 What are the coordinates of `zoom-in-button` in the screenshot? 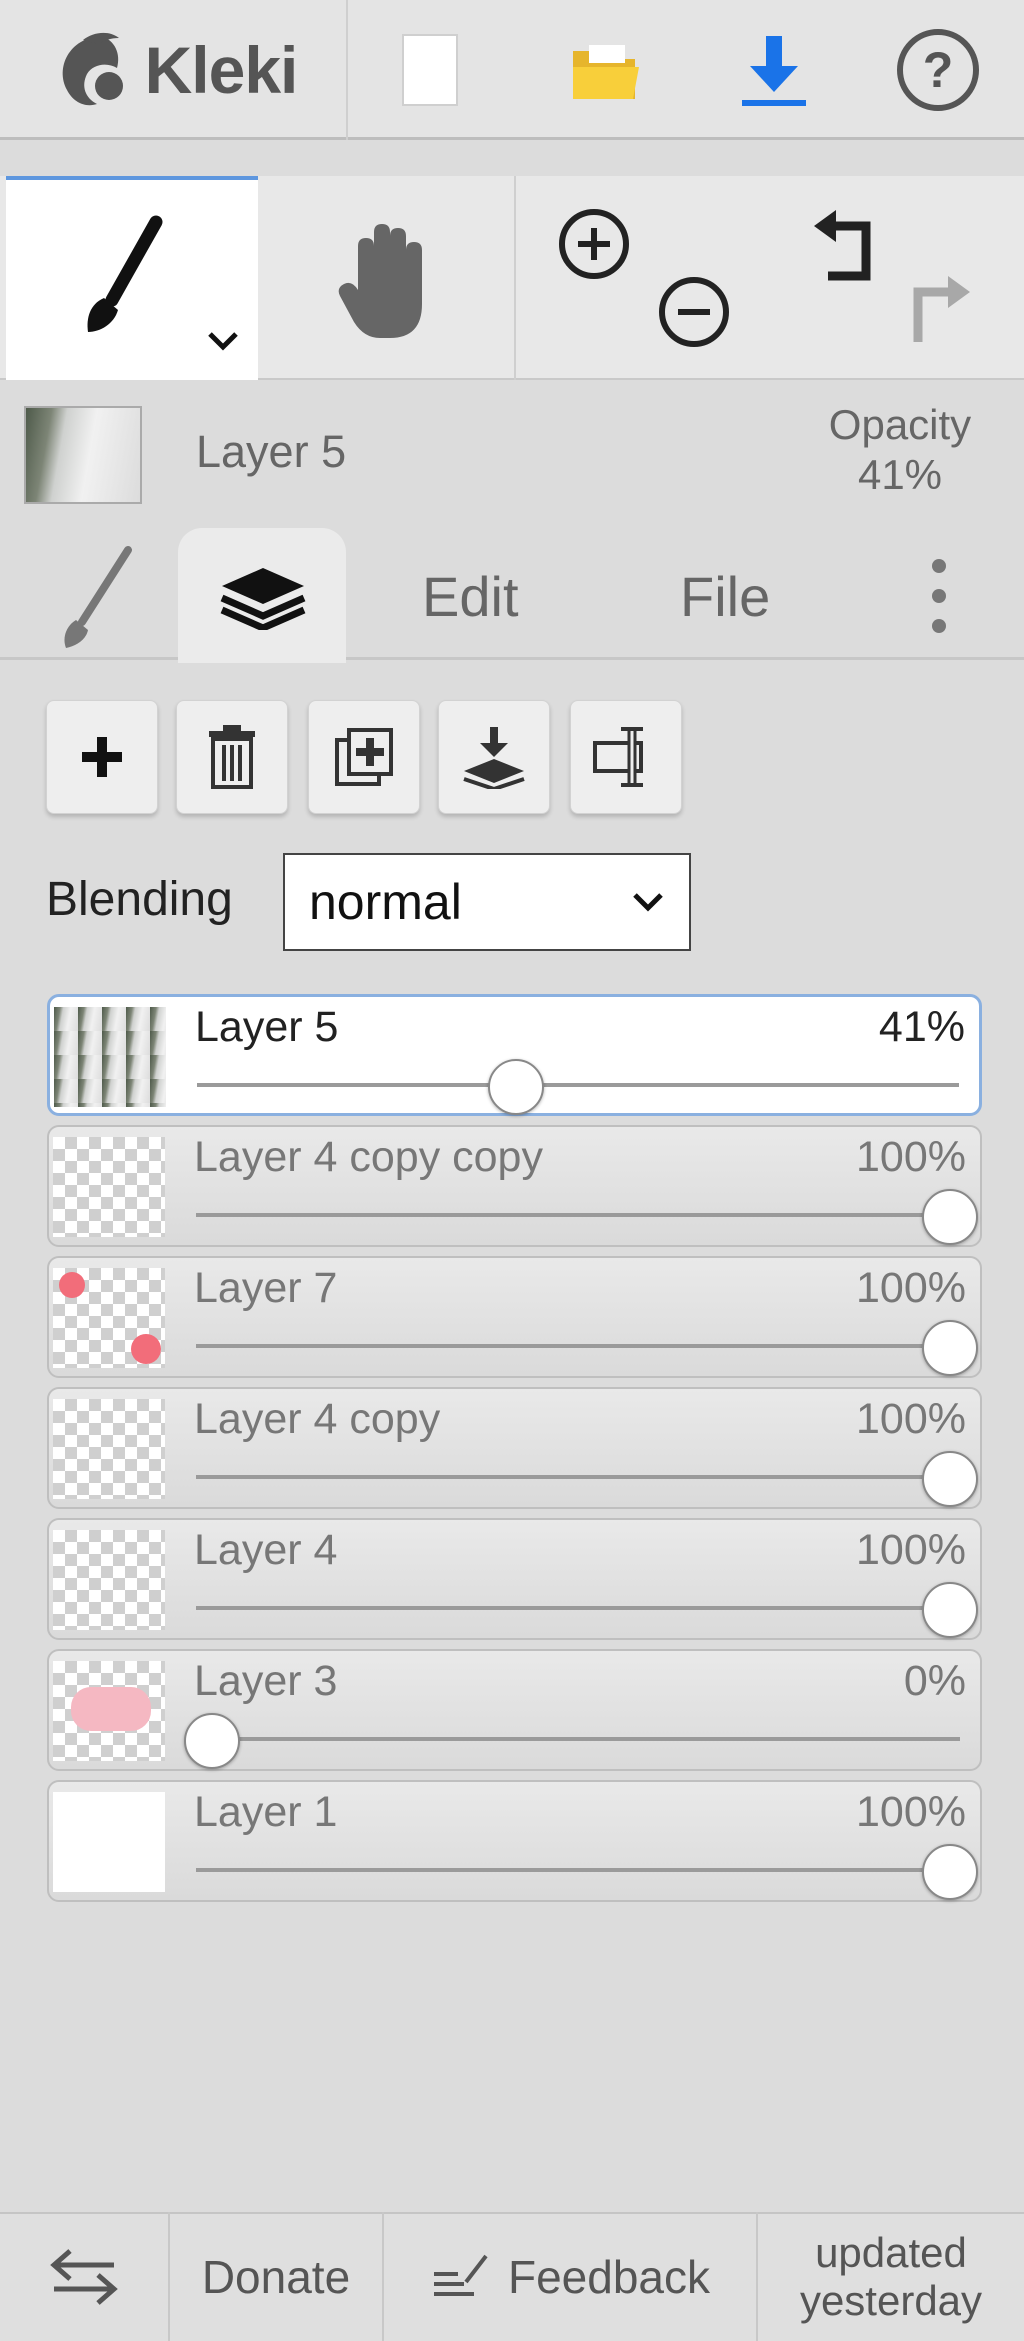 It's located at (594, 246).